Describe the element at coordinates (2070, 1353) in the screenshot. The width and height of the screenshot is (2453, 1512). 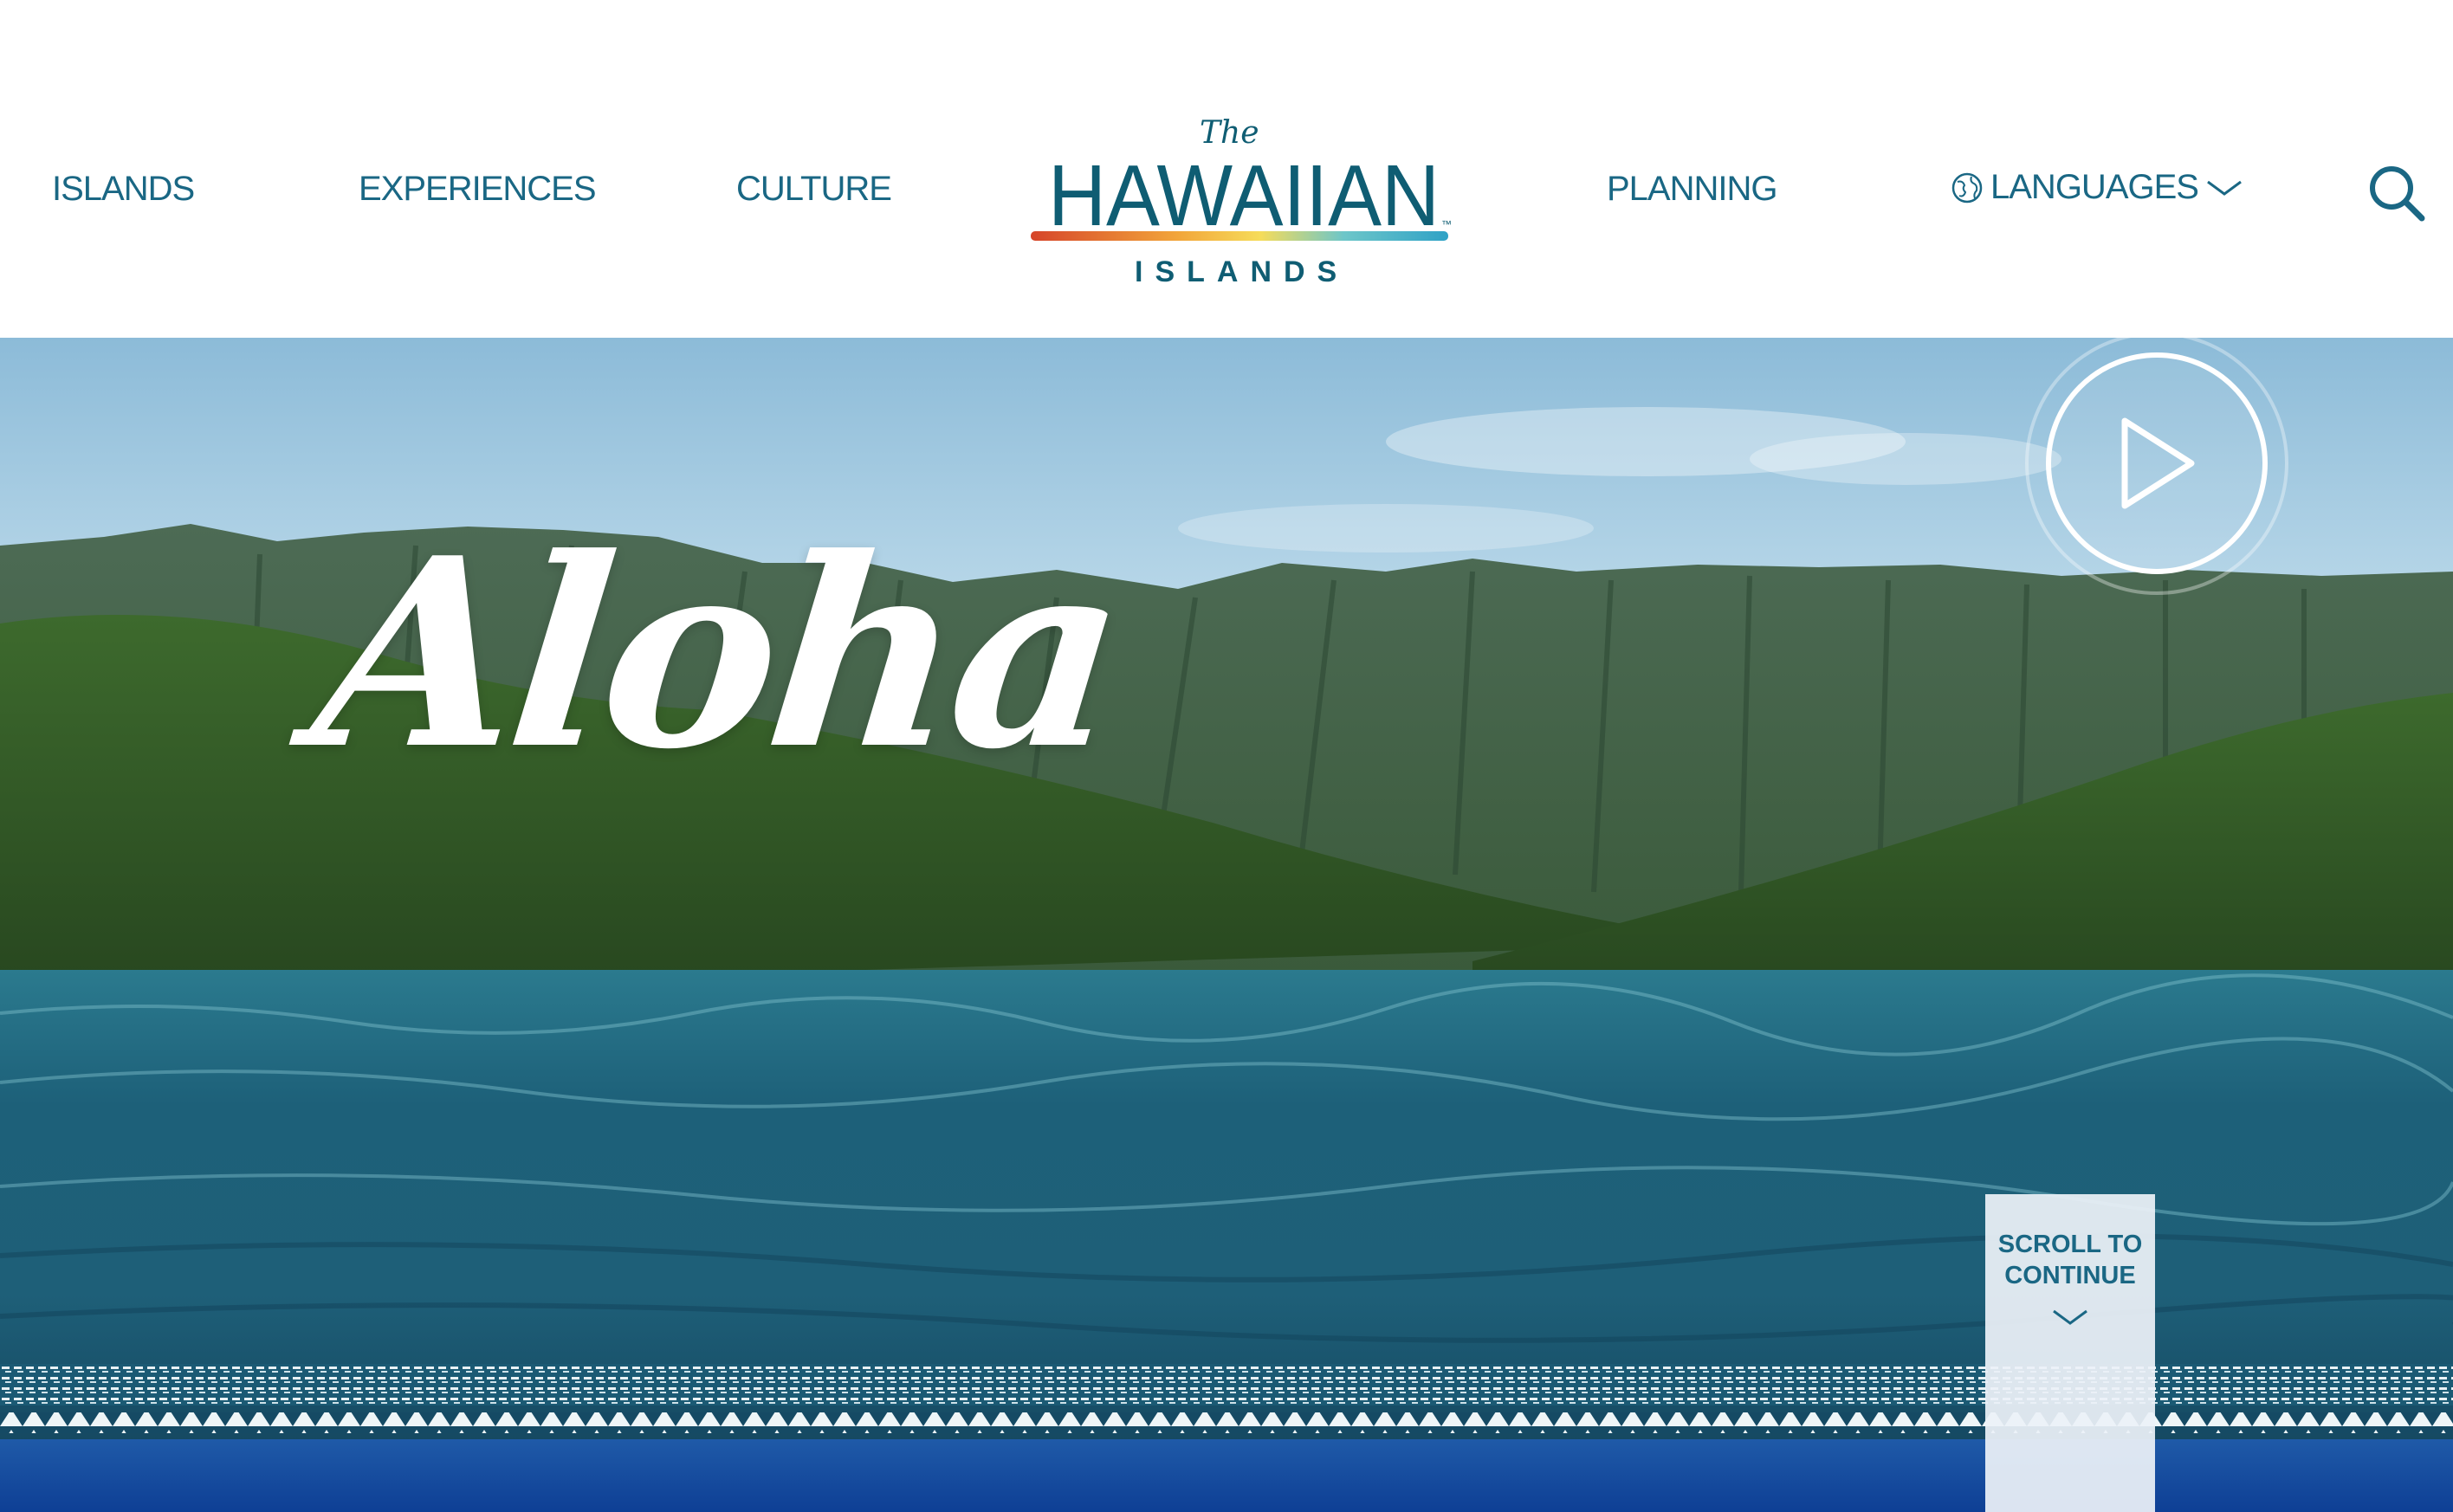
I see `scroll-to-continue-button: SCROLL TO CONTINUE` at that location.